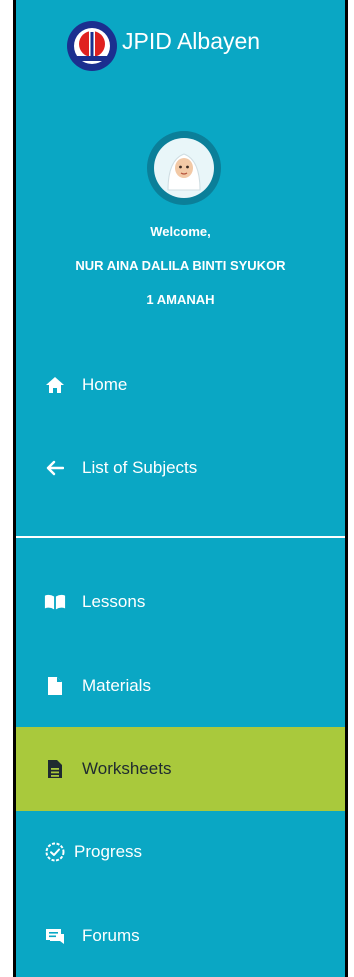 The height and width of the screenshot is (977, 354). I want to click on home-icon, so click(55, 385).